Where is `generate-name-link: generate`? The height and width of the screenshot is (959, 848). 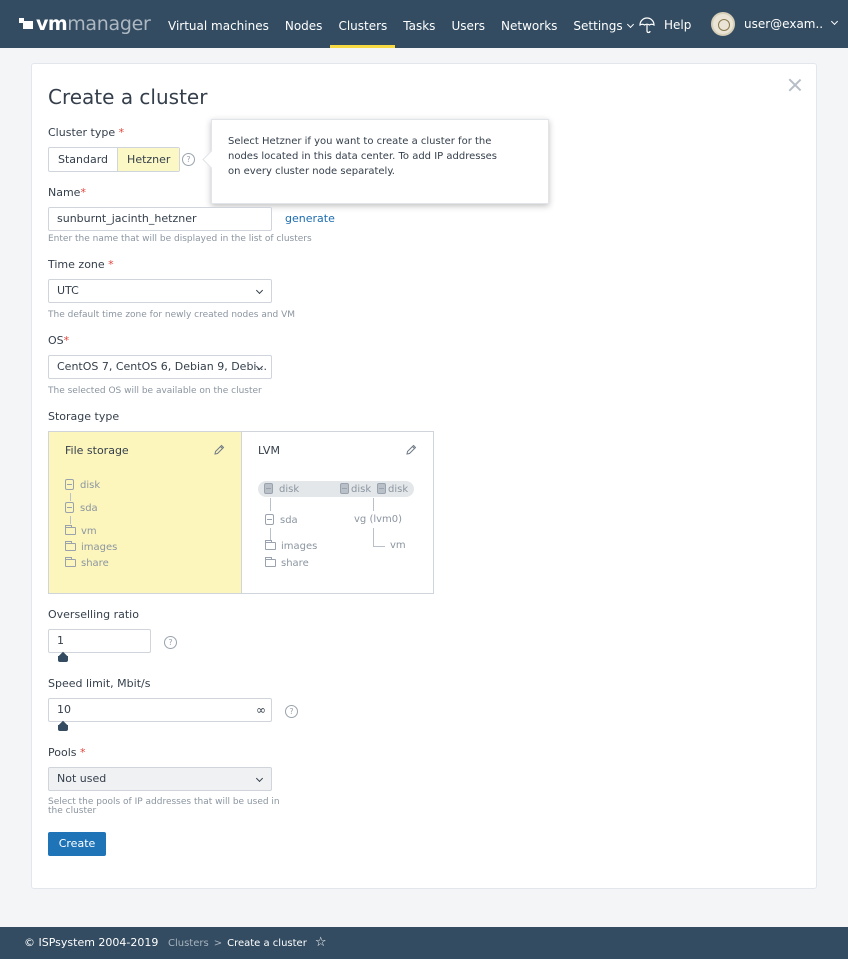
generate-name-link: generate is located at coordinates (310, 218).